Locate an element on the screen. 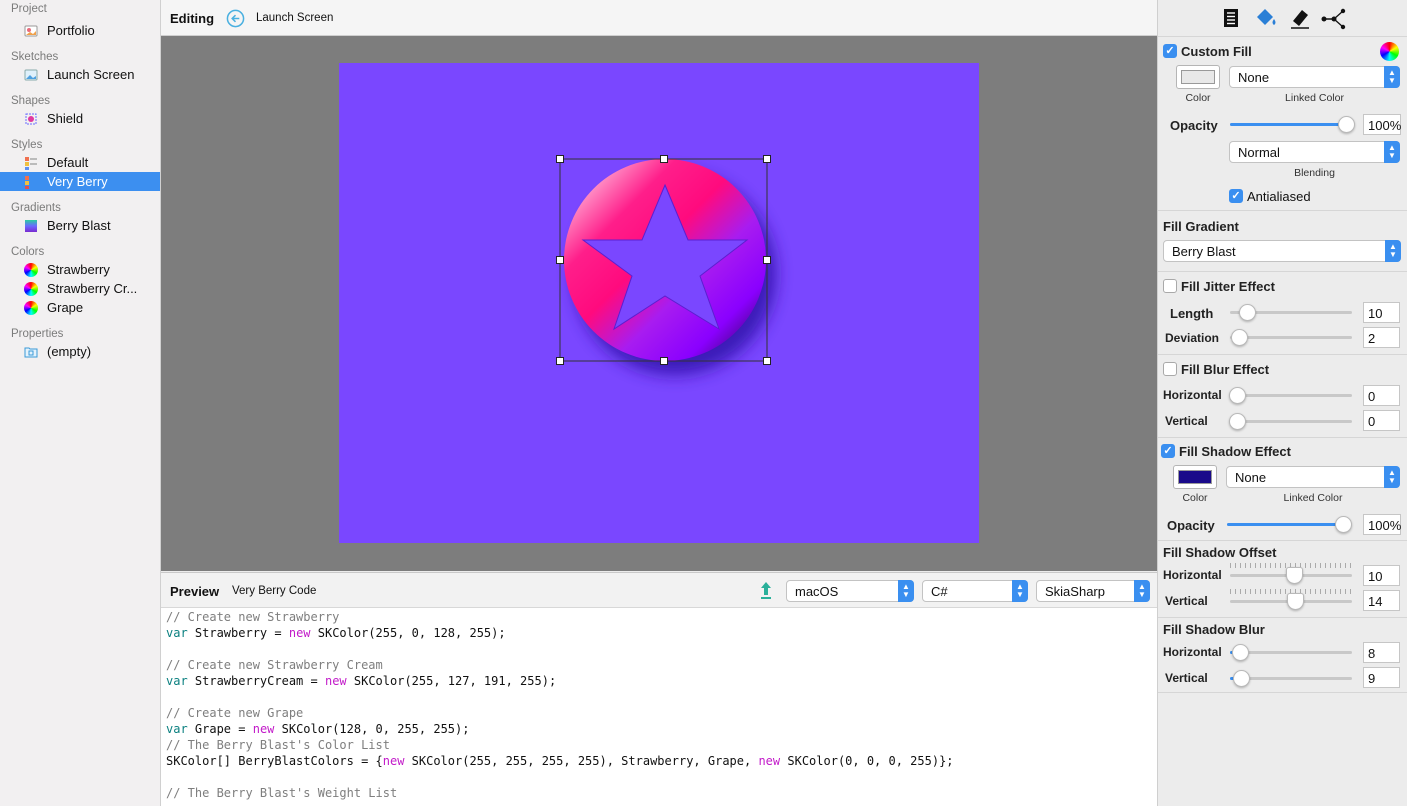  offset-horizontal-knob is located at coordinates (1294, 575).